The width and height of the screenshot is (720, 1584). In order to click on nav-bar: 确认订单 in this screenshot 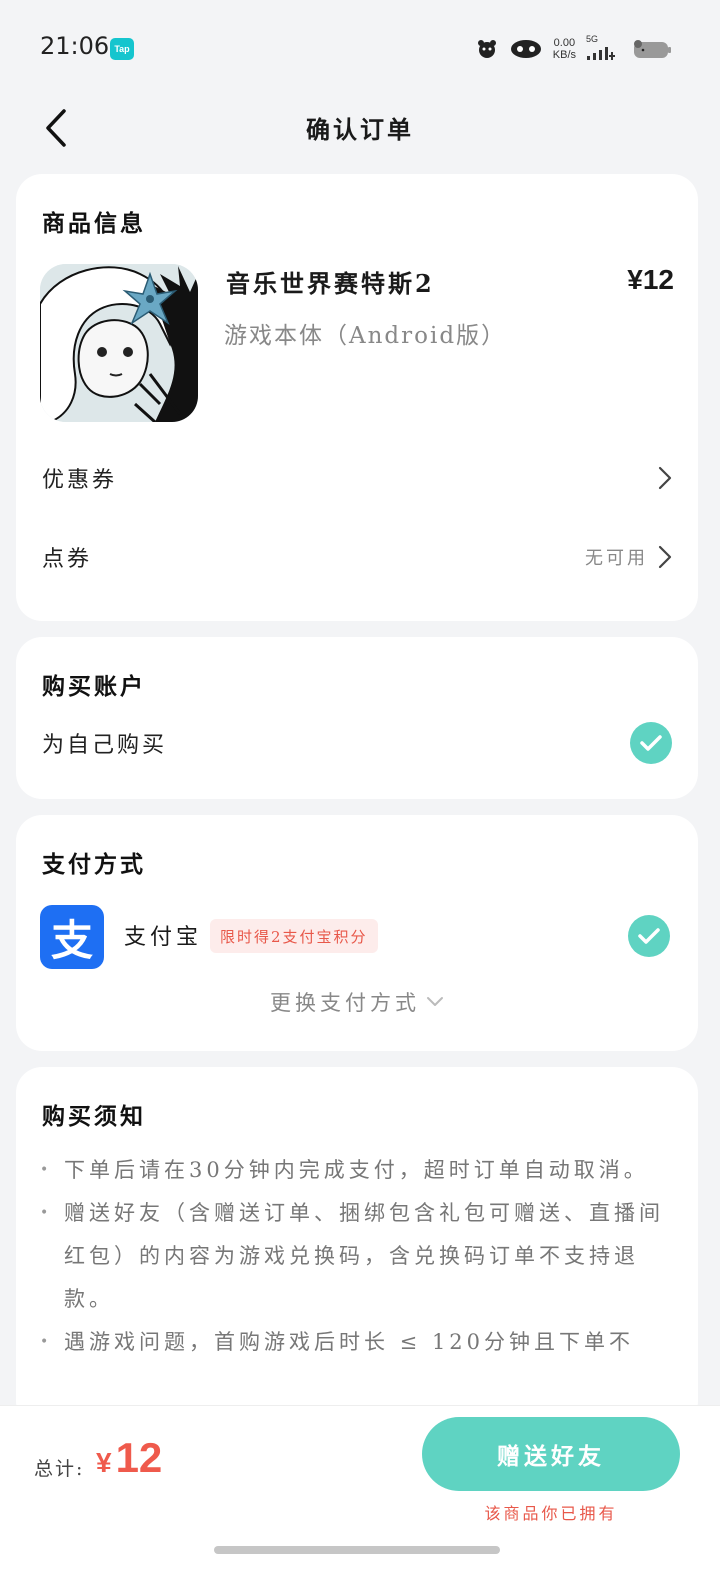, I will do `click(360, 129)`.